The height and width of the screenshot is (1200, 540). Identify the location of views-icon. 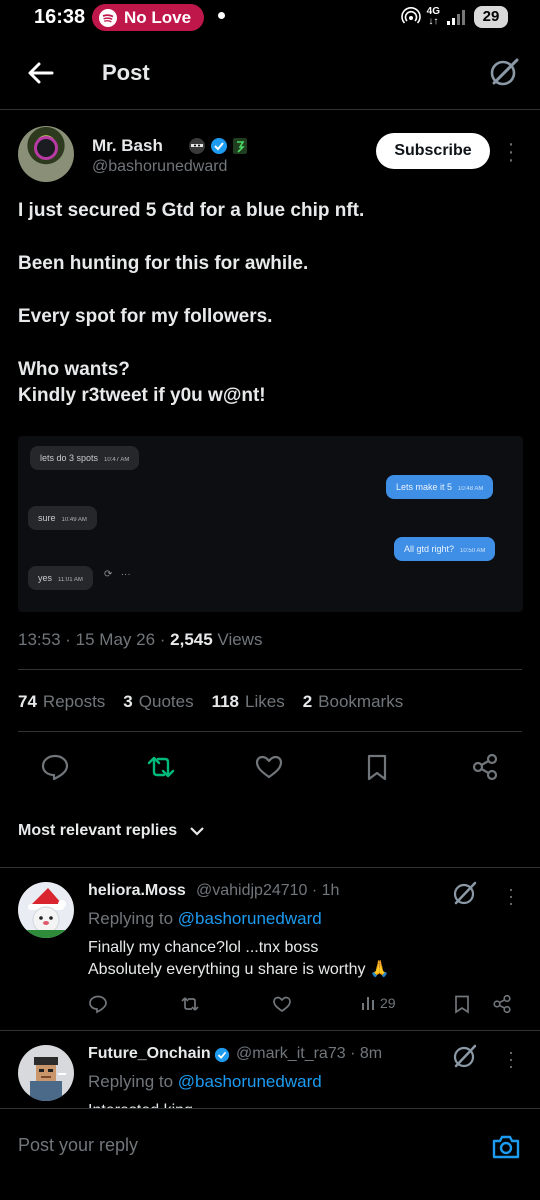
(368, 1003).